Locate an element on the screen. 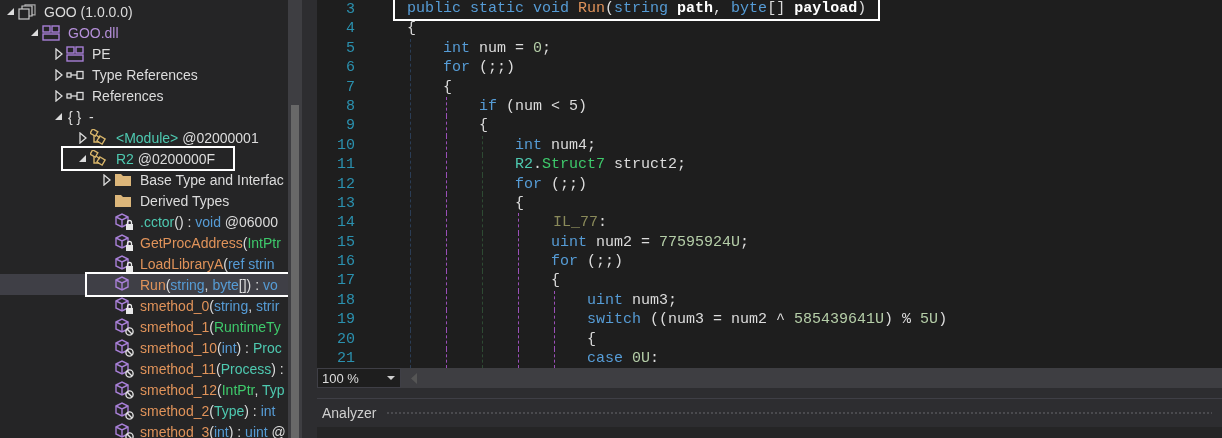 The image size is (1222, 438). line-number: 21 is located at coordinates (345, 358).